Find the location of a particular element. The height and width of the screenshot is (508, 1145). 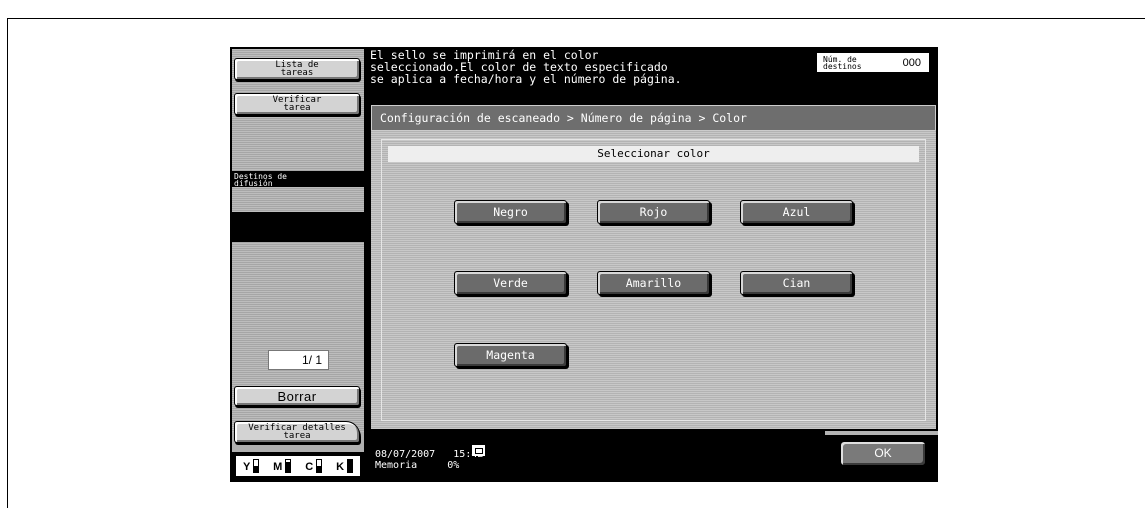

lista-tareas-button: Lista de tareas is located at coordinates (297, 69).